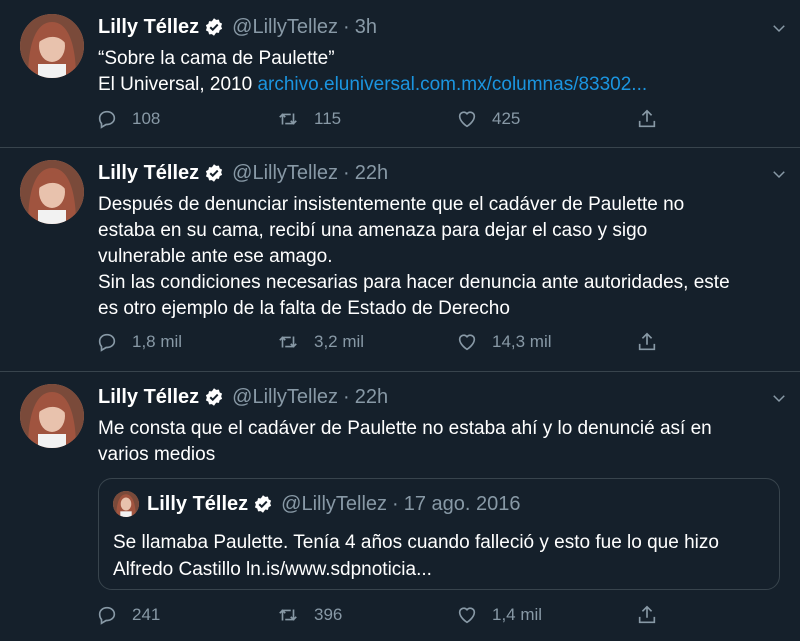 The width and height of the screenshot is (800, 641). I want to click on quoted-author-name: Lilly Téllez, so click(198, 503).